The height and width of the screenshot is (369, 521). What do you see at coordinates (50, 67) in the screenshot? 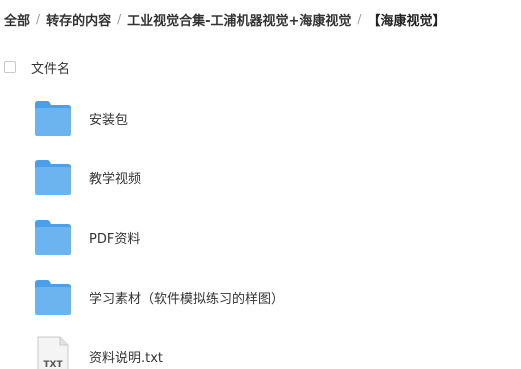
I see `column-header-filename: 文件名` at bounding box center [50, 67].